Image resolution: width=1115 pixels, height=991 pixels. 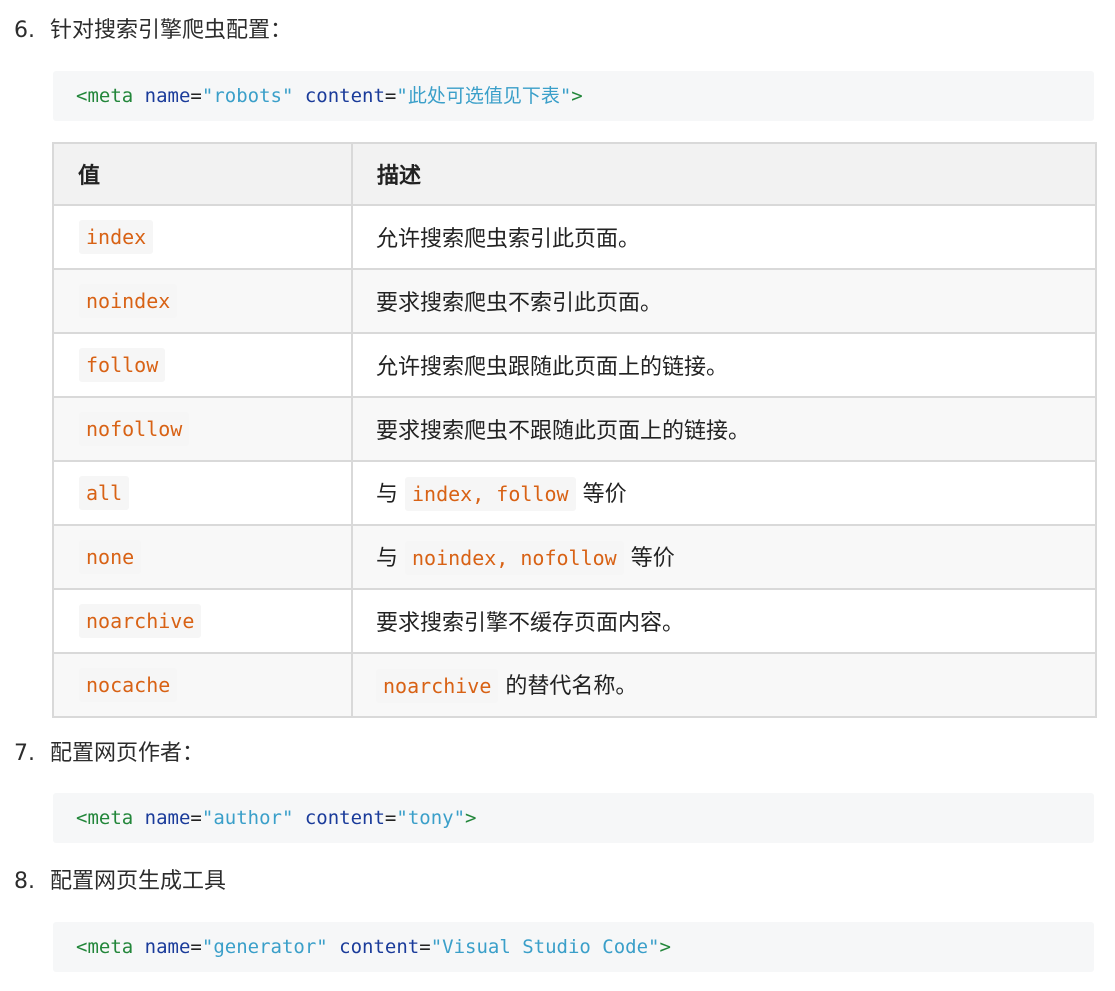 I want to click on list-number: 8., so click(x=24, y=881).